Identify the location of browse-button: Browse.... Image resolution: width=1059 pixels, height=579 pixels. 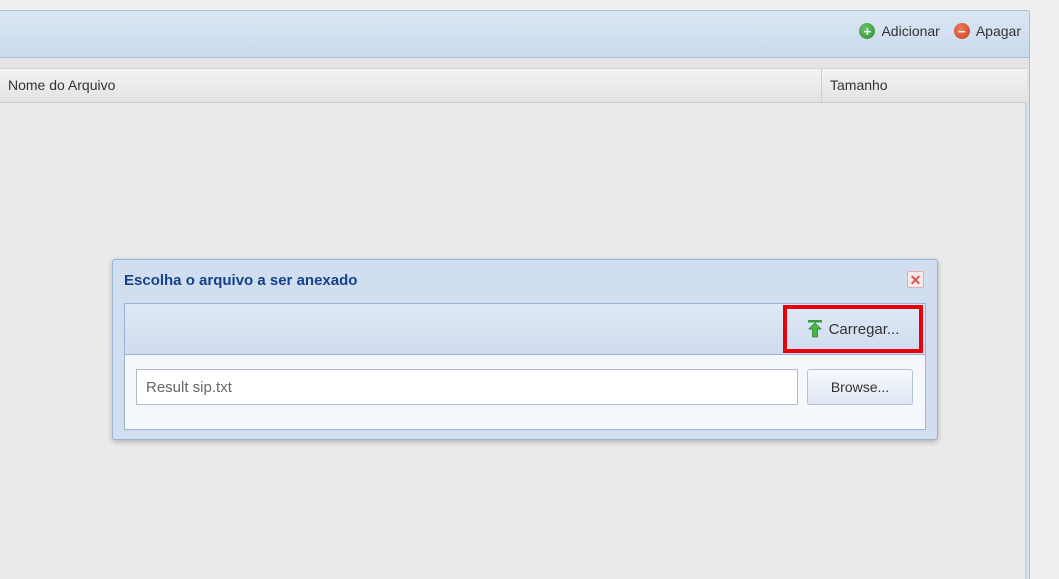
(860, 387).